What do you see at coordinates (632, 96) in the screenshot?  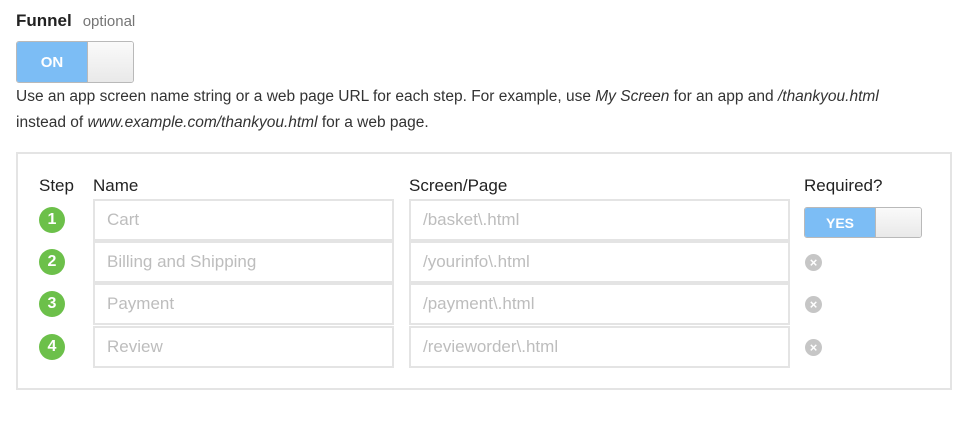 I see `description-example-app: My Screen` at bounding box center [632, 96].